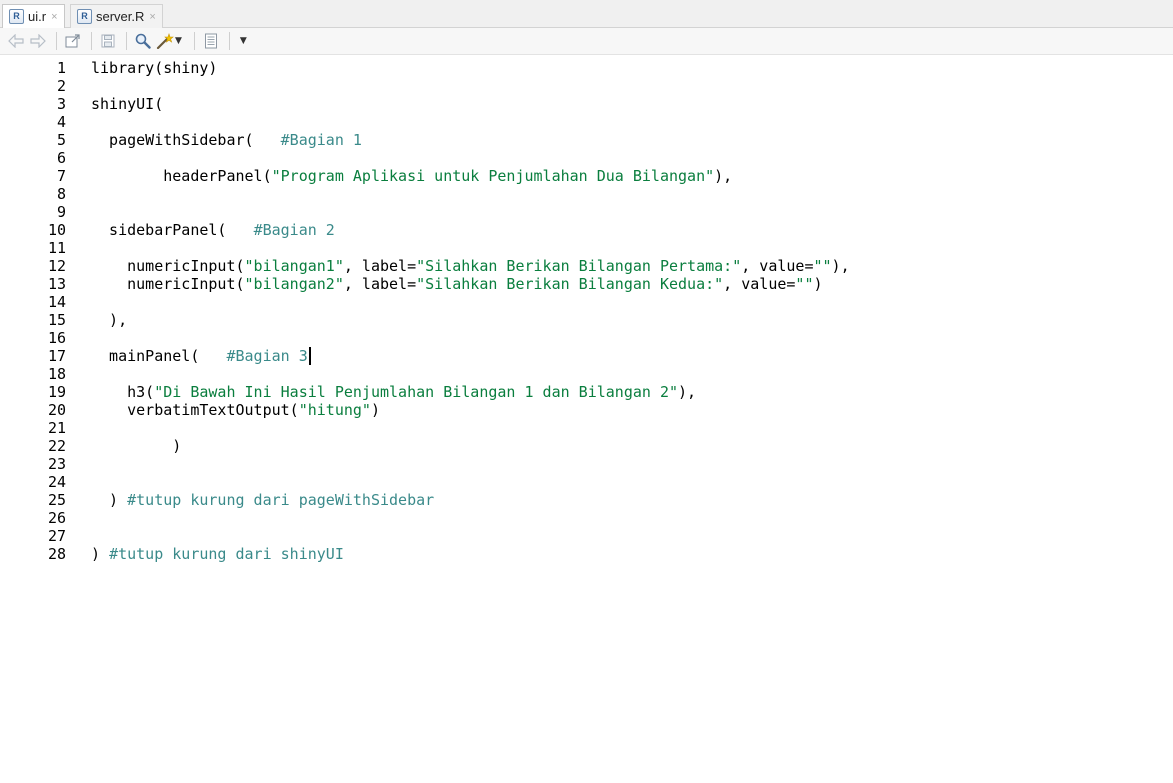 This screenshot has height=783, width=1173. I want to click on code-text: mainPanel( #Bagian 3, so click(201, 356).